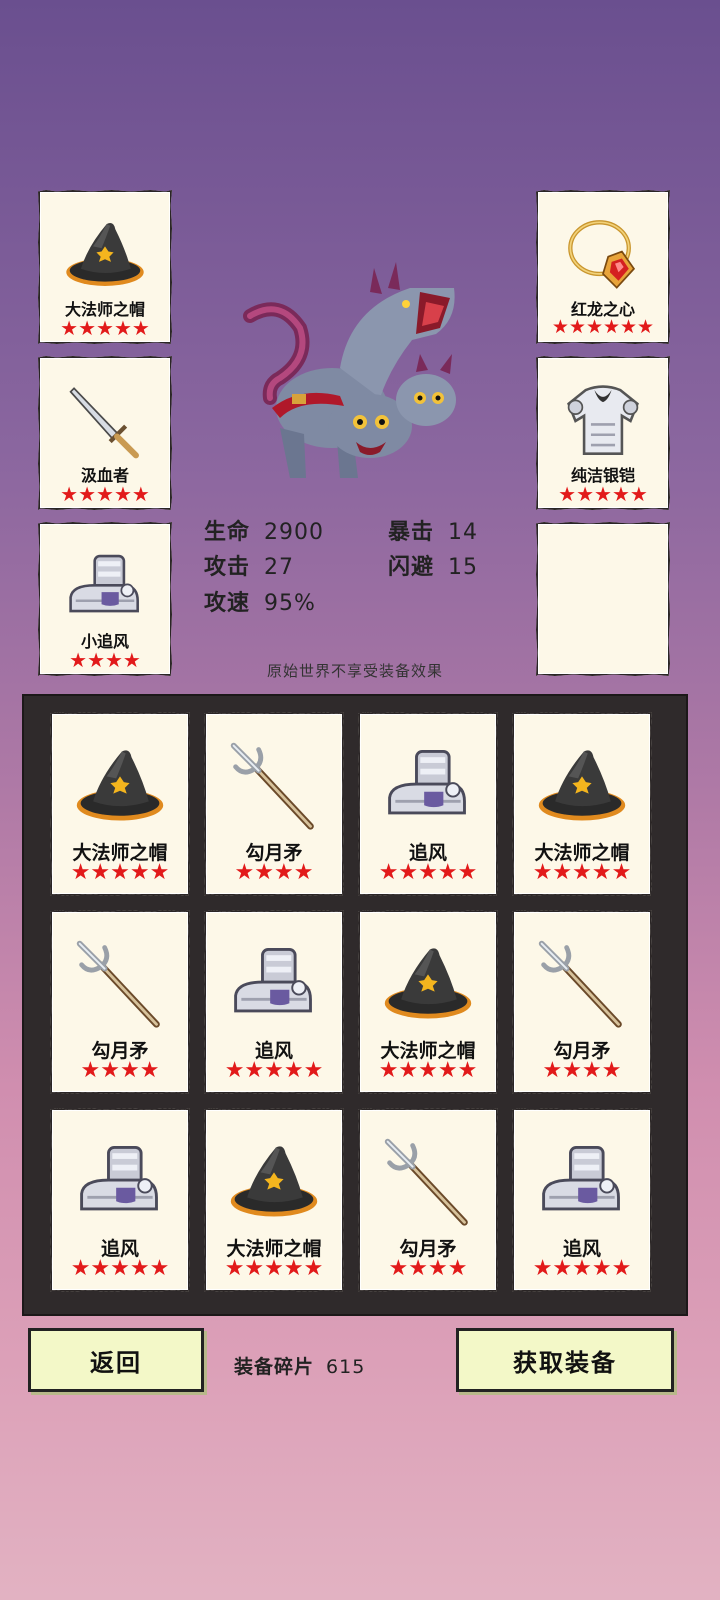 The image size is (720, 1600). Describe the element at coordinates (105, 421) in the screenshot. I see `dagger-icon` at that location.